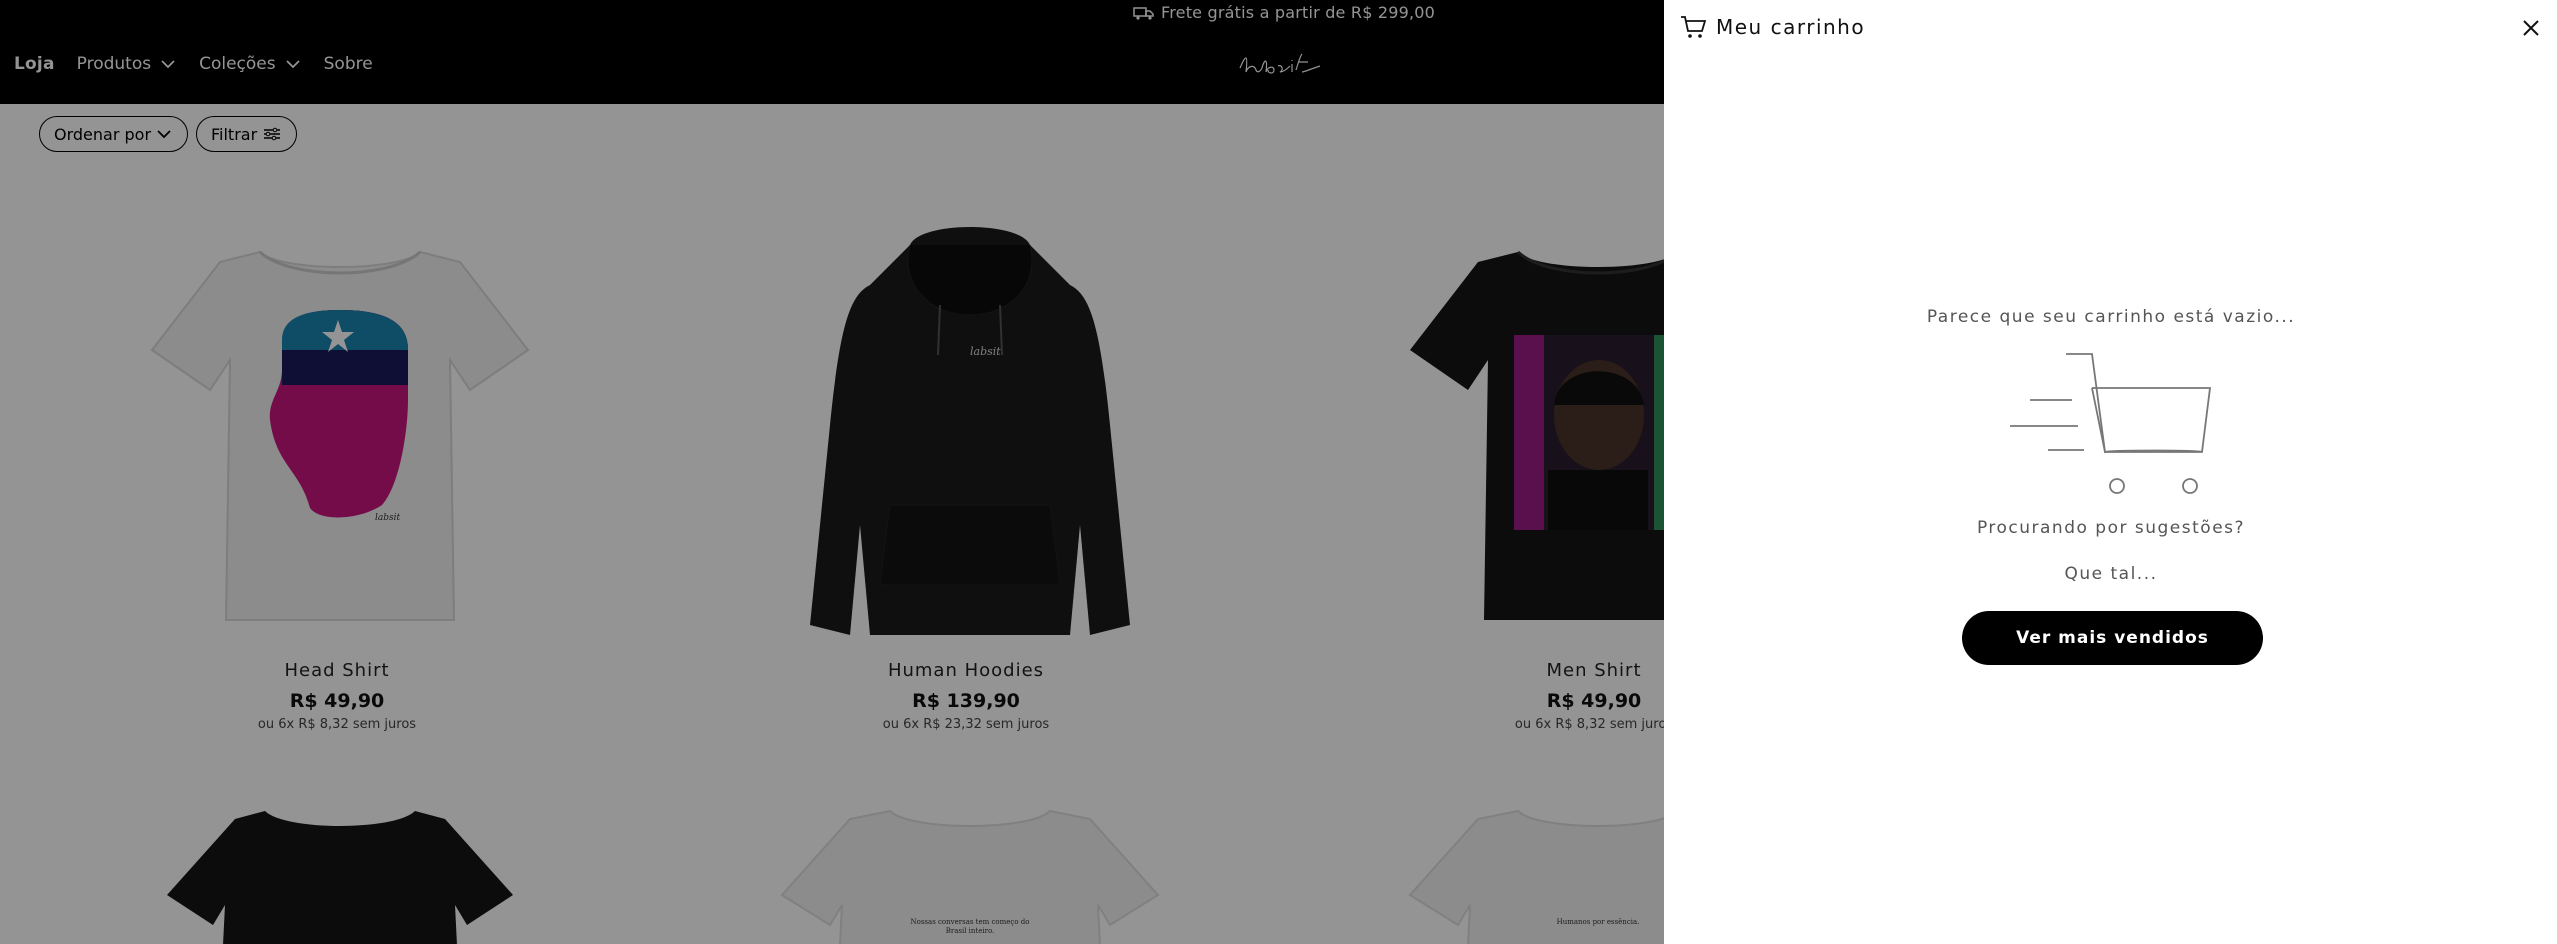  What do you see at coordinates (1693, 27) in the screenshot?
I see `cart-icon` at bounding box center [1693, 27].